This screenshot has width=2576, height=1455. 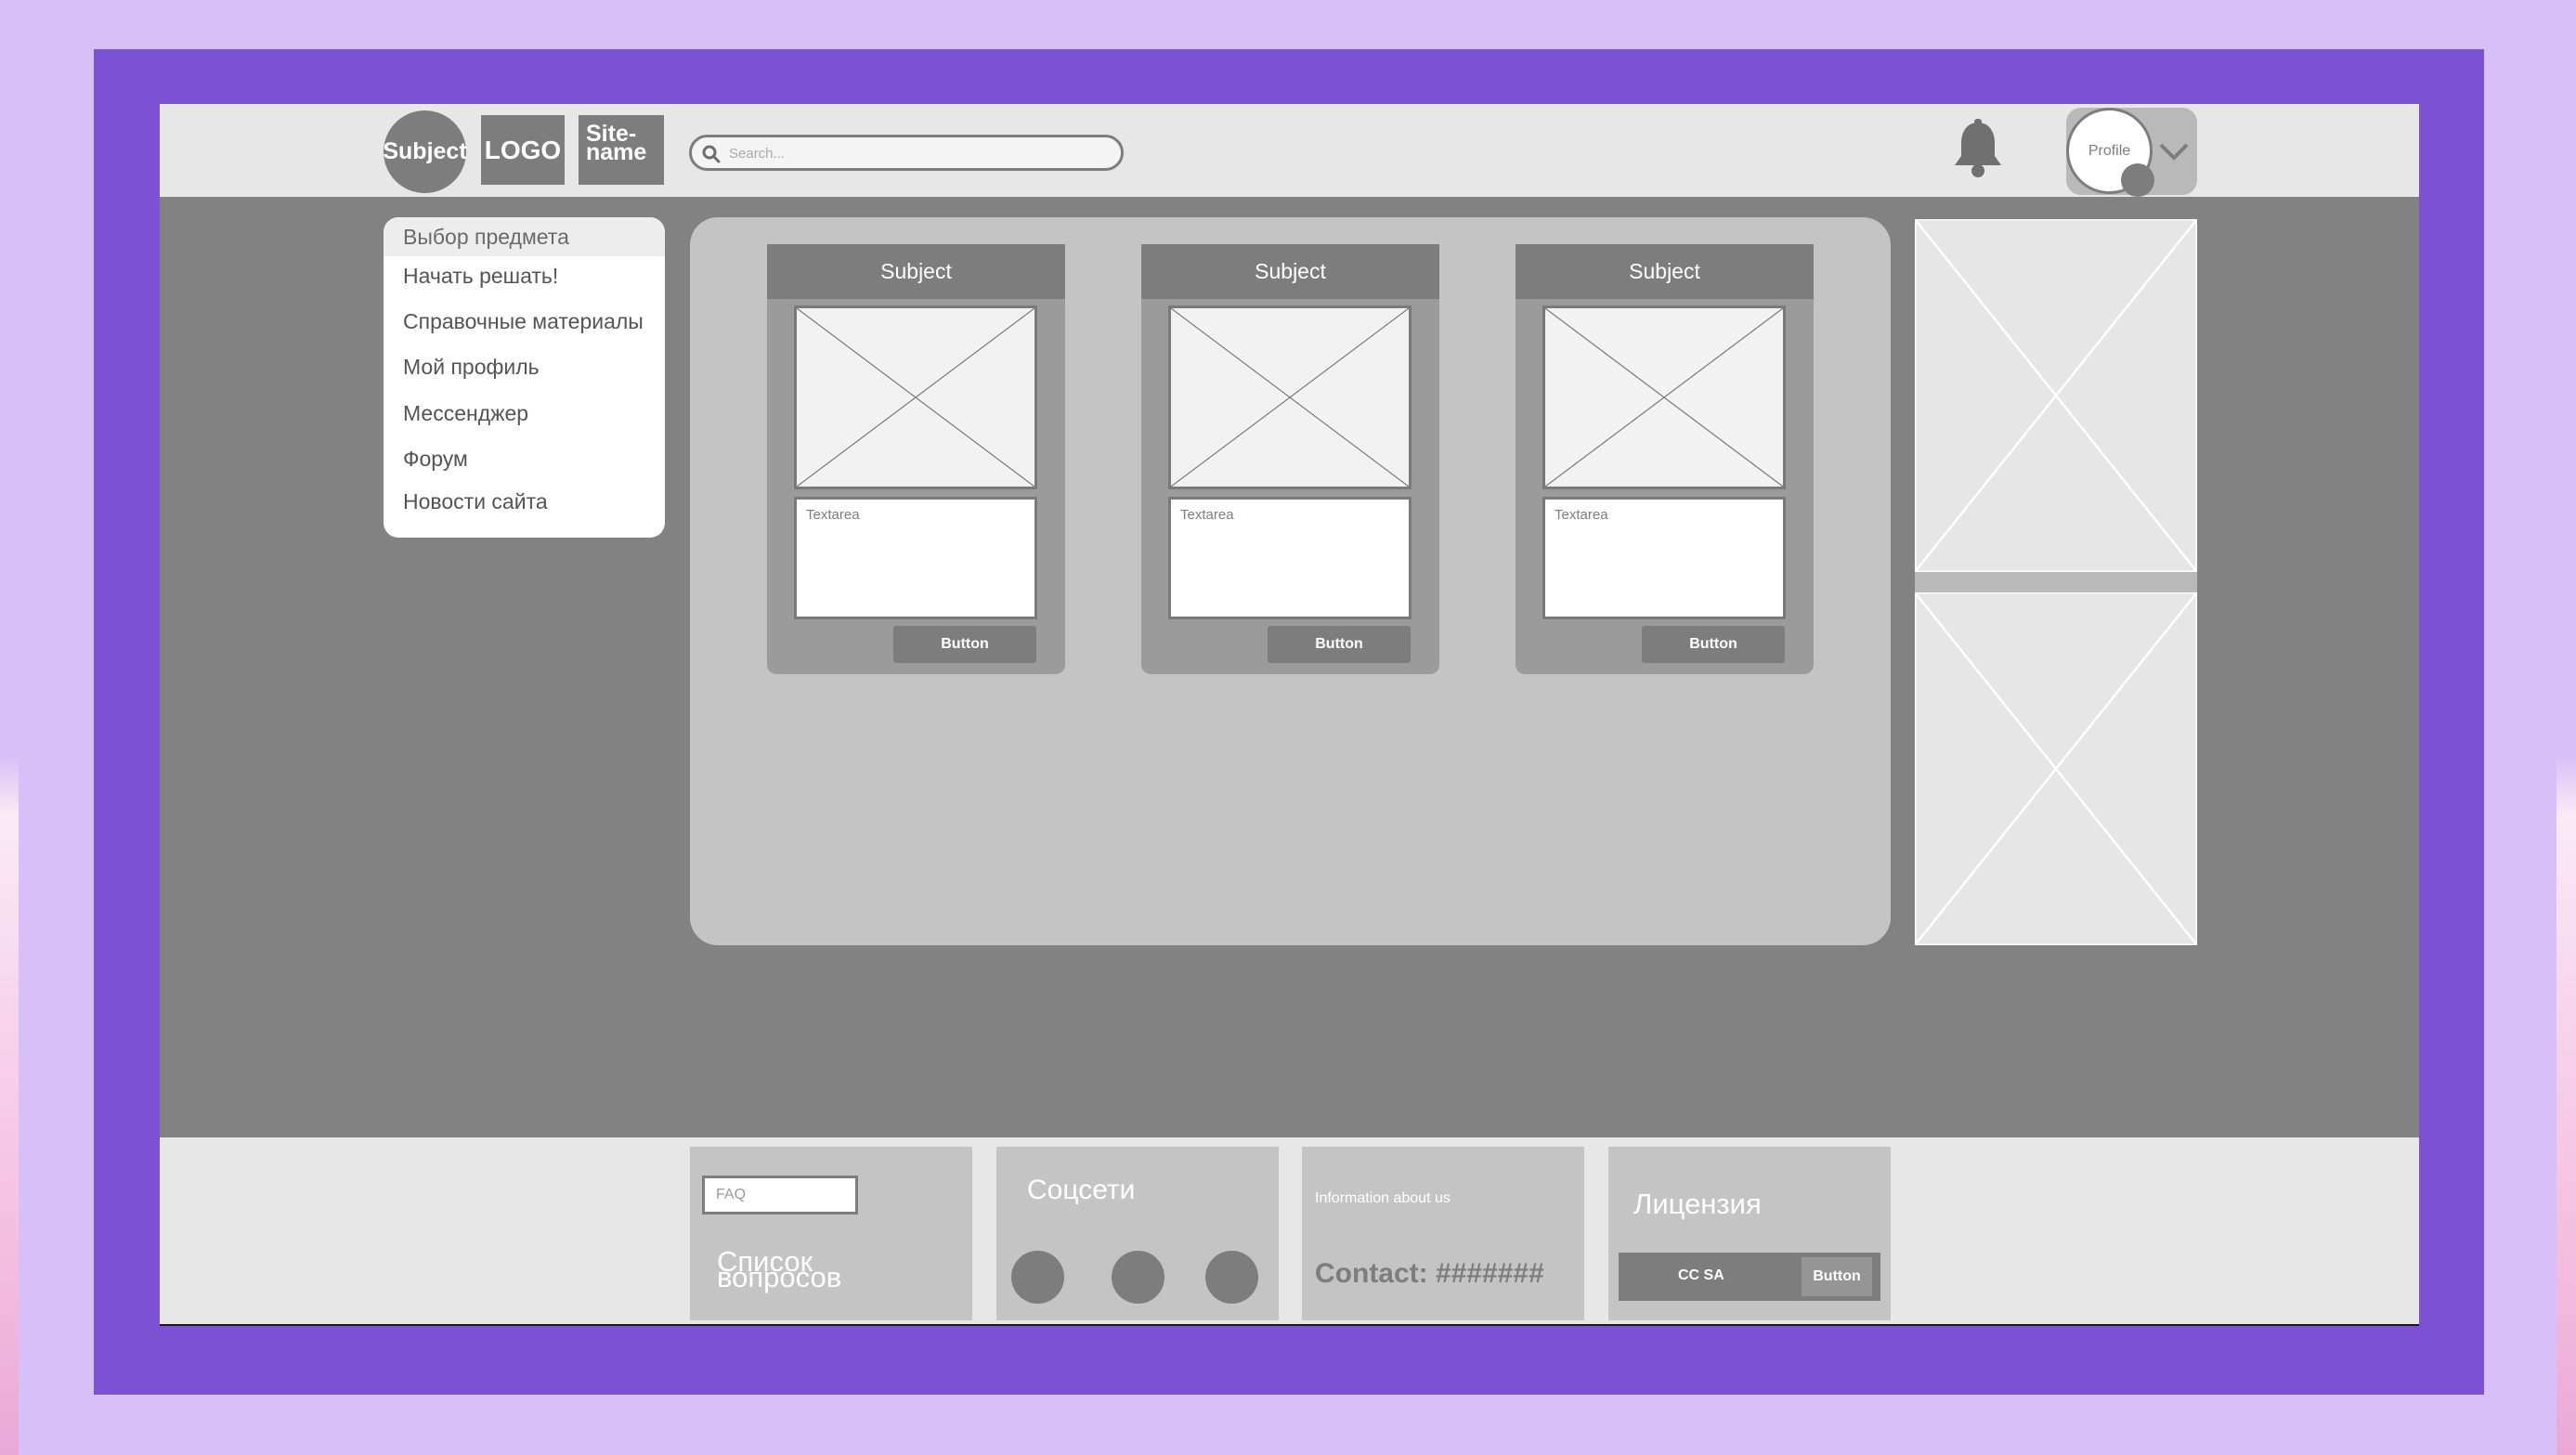 I want to click on menu-item-subject-choice: Выбор предмета, so click(x=524, y=236).